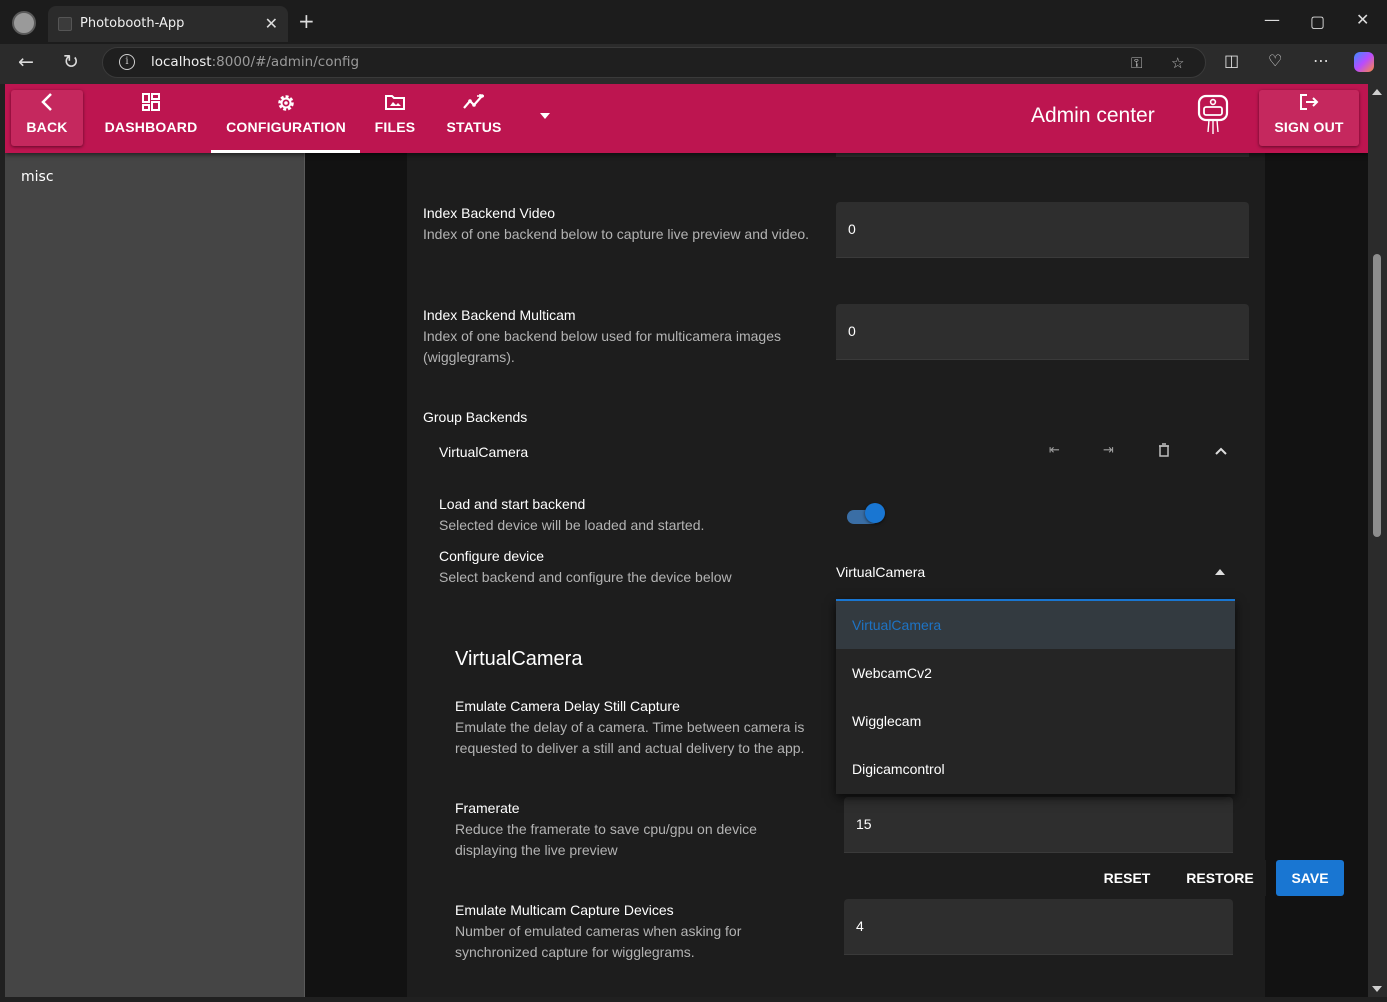 This screenshot has height=1002, width=1387. I want to click on dashboard-icon, so click(151, 104).